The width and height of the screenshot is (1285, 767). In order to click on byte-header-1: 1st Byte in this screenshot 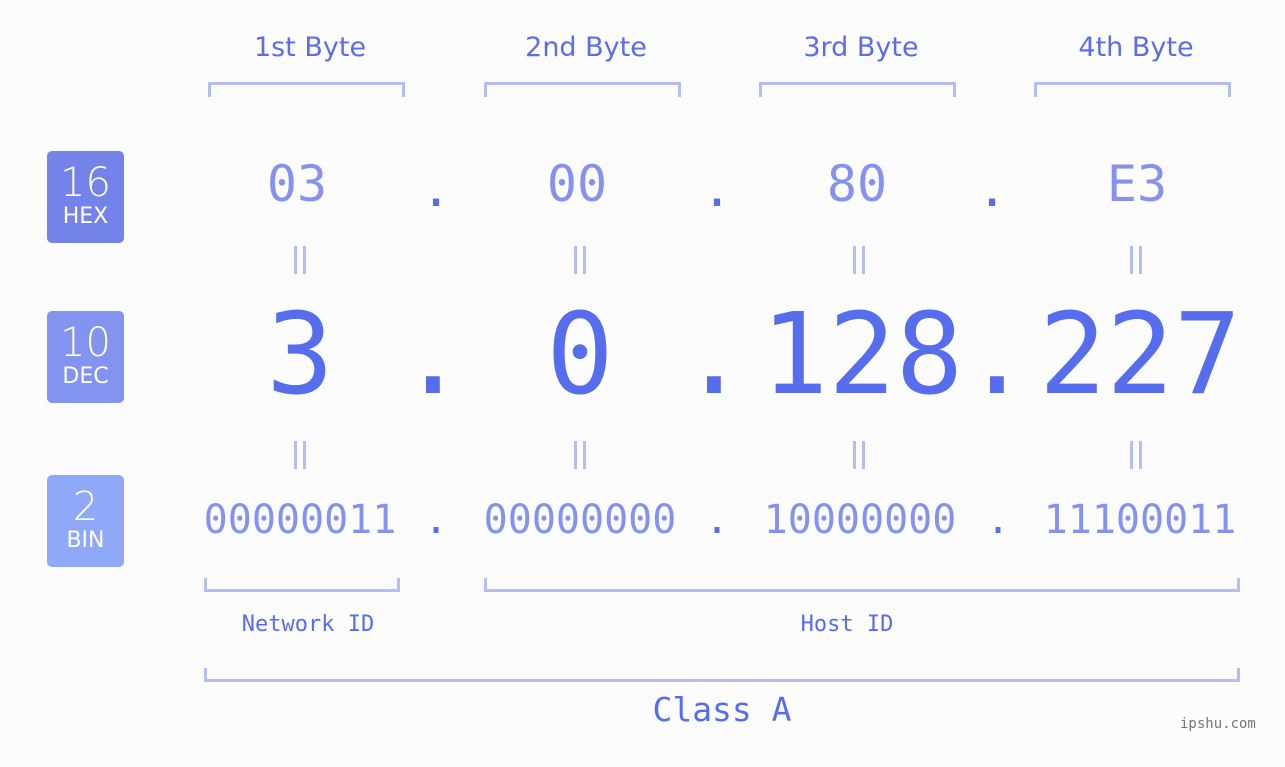, I will do `click(310, 47)`.